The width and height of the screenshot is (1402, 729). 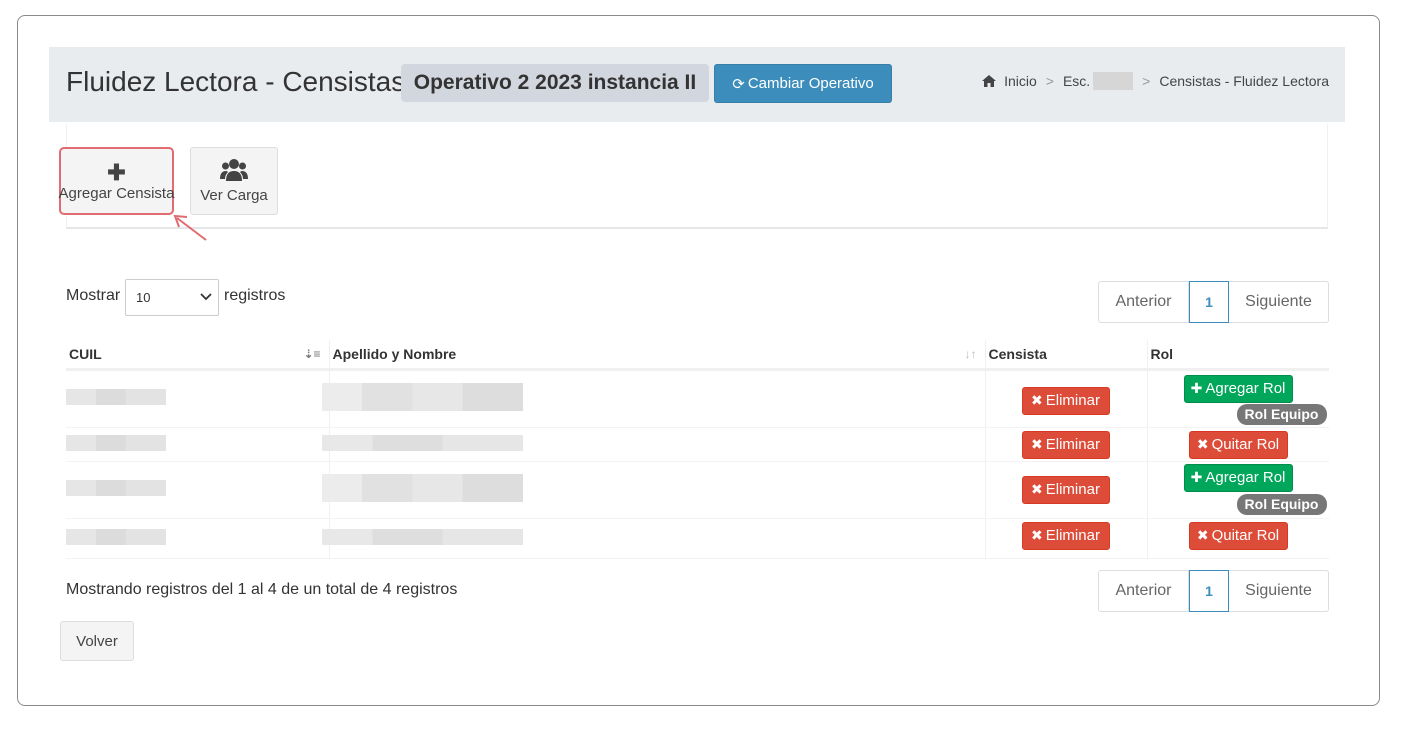 What do you see at coordinates (1244, 81) in the screenshot?
I see `breadcrumb-current: Censistas - Fluidez Lectora` at bounding box center [1244, 81].